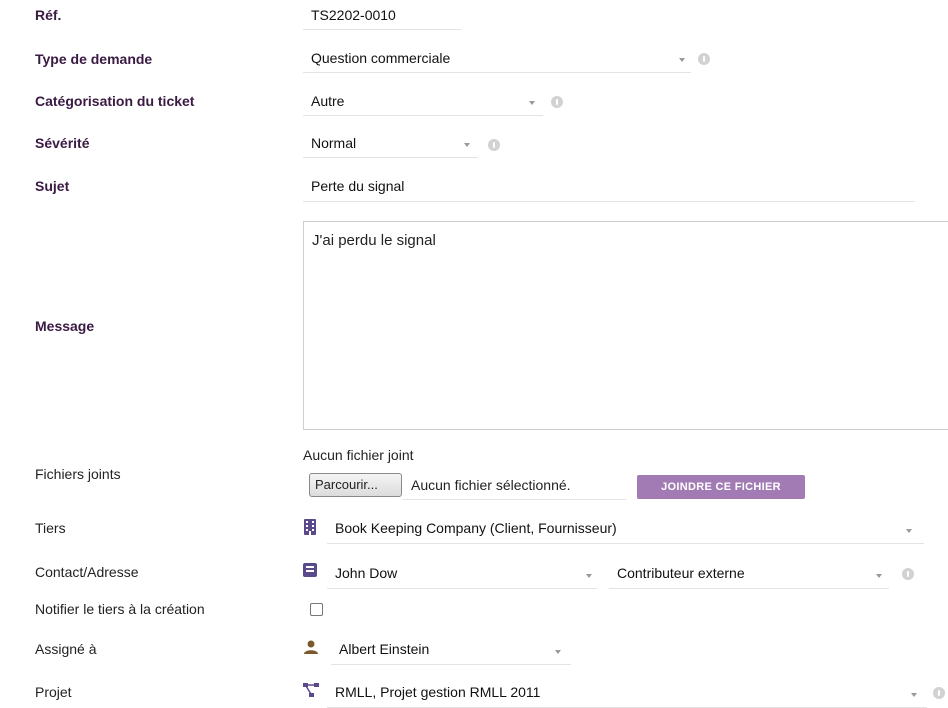 The width and height of the screenshot is (948, 708). What do you see at coordinates (390, 144) in the screenshot?
I see `severity-select: Normal` at bounding box center [390, 144].